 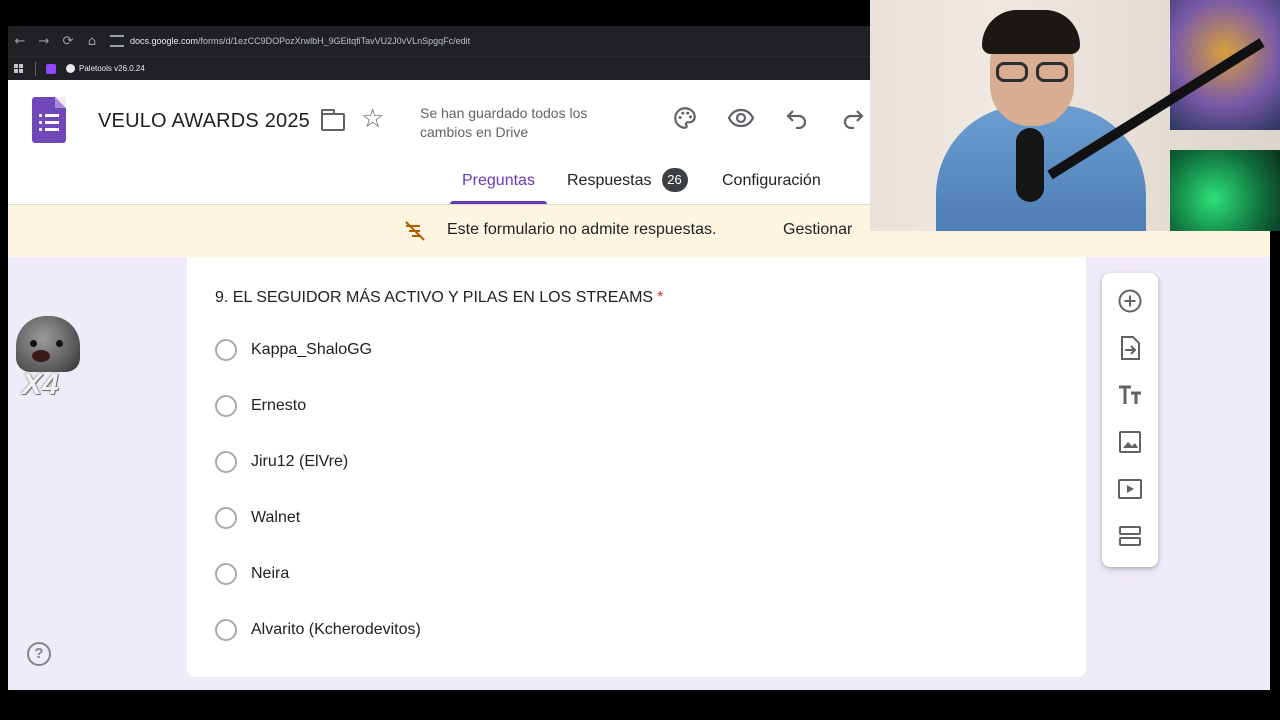 I want to click on undo-icon, so click(x=797, y=118).